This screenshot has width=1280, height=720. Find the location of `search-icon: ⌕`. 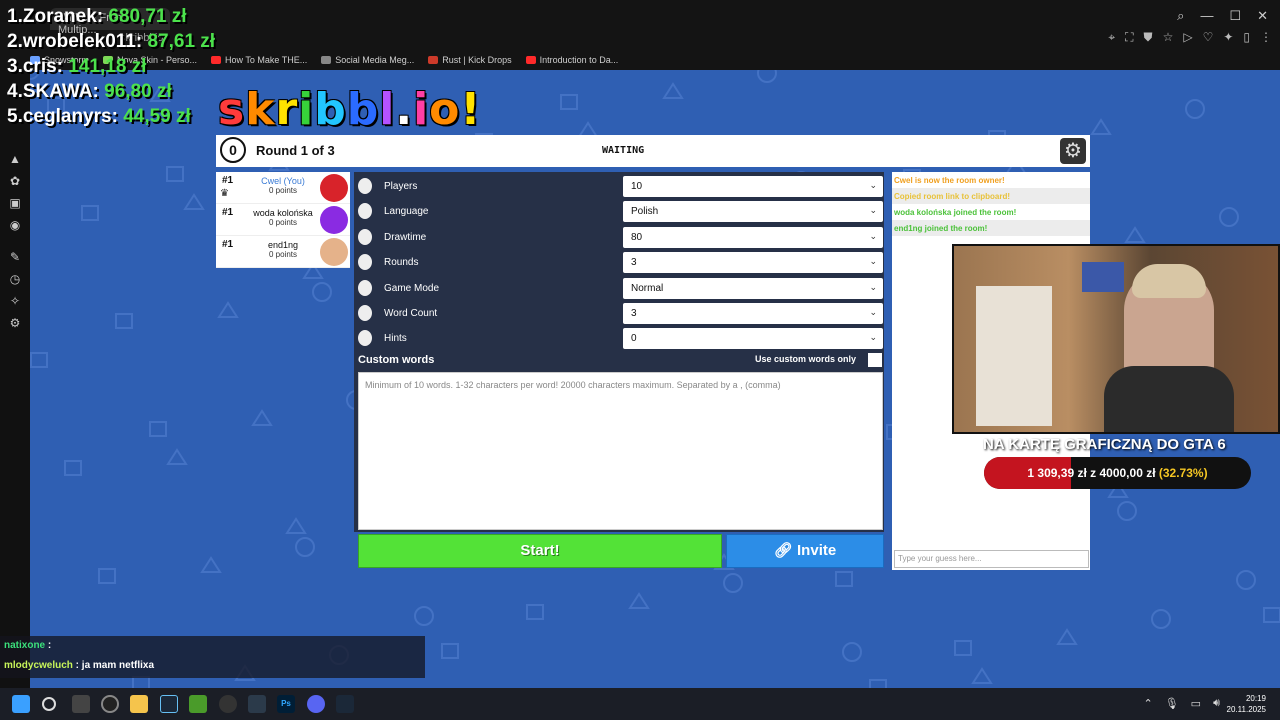

search-icon: ⌕ is located at coordinates (1180, 16).